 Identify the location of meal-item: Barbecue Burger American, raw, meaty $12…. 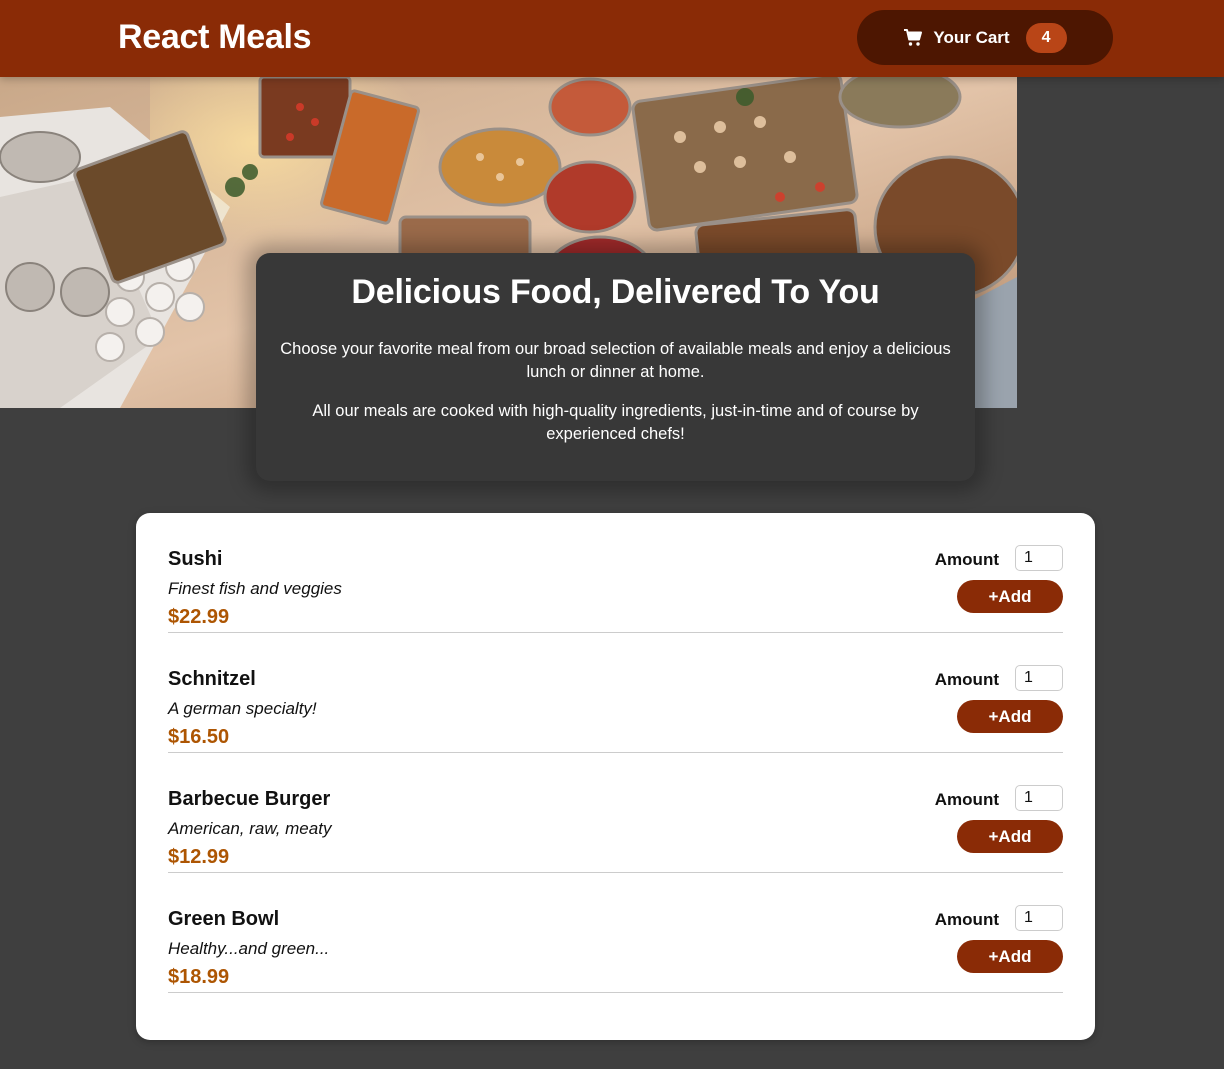
(615, 813).